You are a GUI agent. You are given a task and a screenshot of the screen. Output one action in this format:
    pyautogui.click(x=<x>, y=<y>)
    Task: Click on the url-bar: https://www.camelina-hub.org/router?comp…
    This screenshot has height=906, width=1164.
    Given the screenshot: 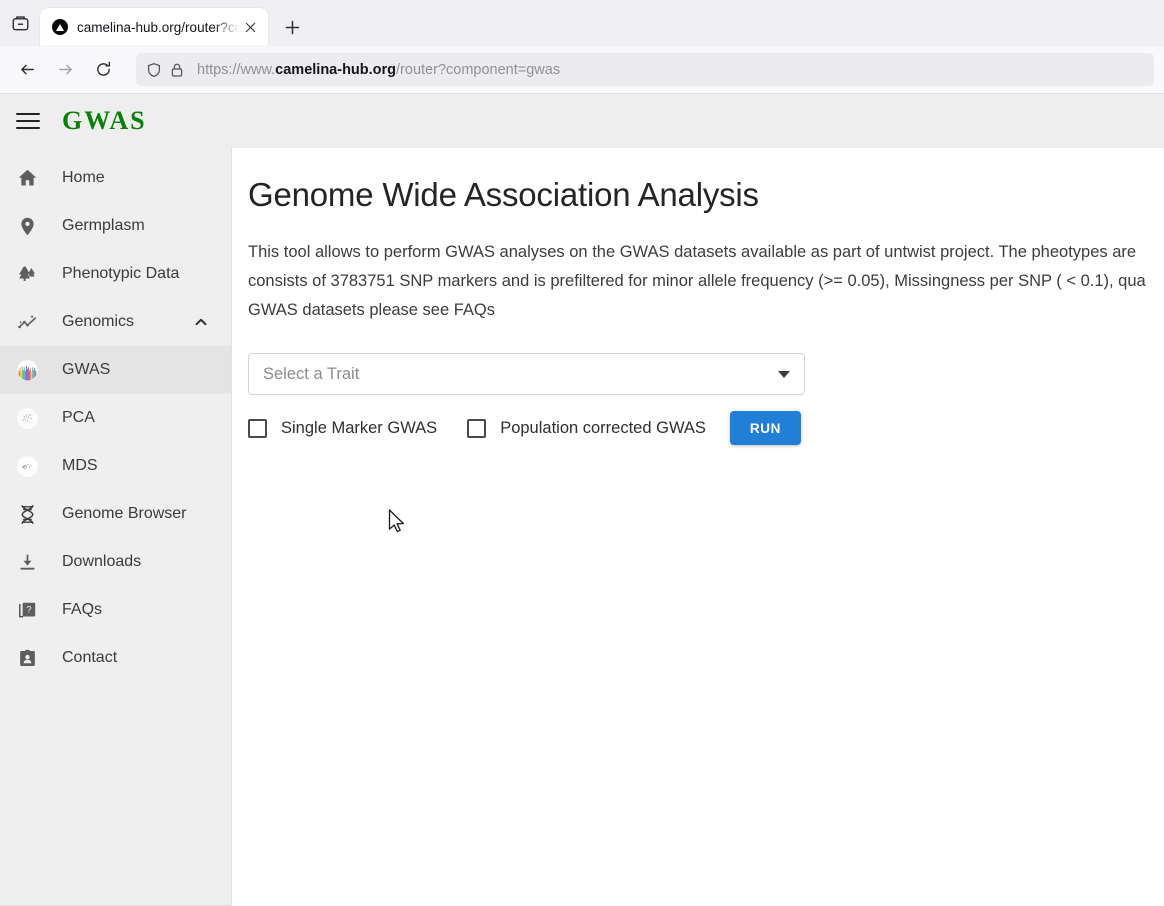 What is the action you would take?
    pyautogui.click(x=645, y=69)
    